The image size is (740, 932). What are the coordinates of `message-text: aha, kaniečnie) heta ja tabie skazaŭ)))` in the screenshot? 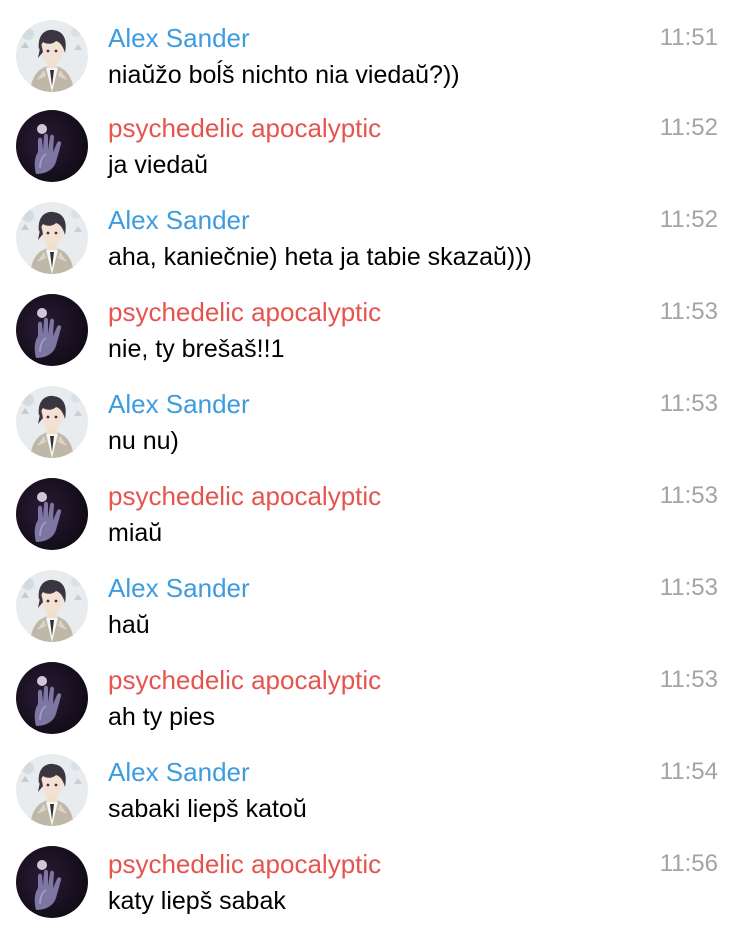 It's located at (320, 257).